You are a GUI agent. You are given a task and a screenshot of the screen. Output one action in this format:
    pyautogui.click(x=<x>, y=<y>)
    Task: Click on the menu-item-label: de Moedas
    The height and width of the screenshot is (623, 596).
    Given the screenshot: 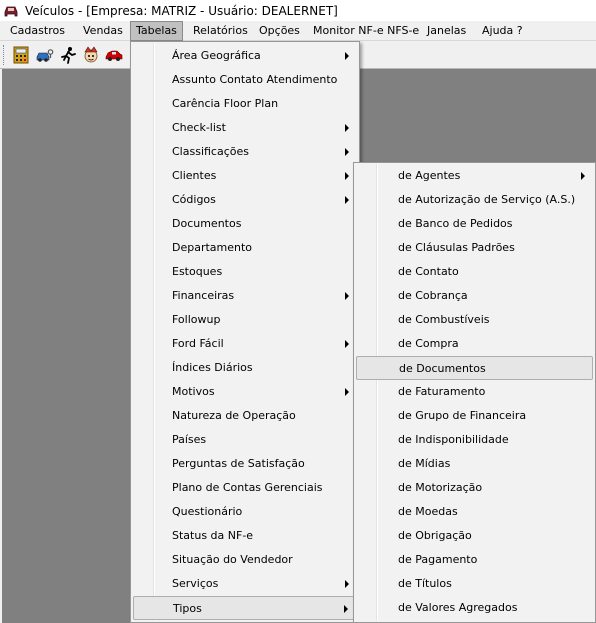 What is the action you would take?
    pyautogui.click(x=428, y=511)
    